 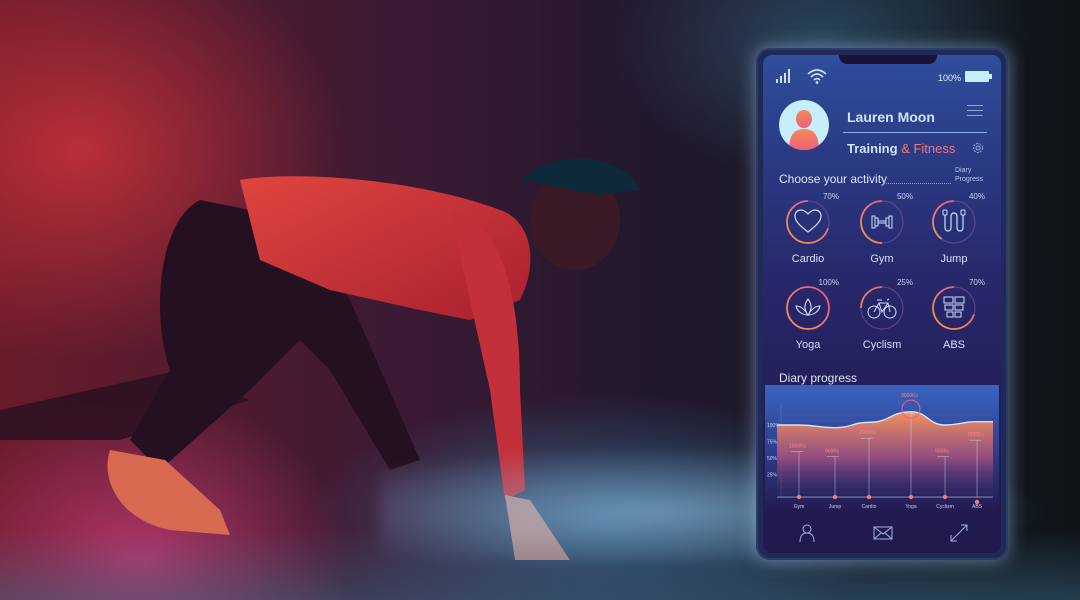 What do you see at coordinates (978, 148) in the screenshot?
I see `gear-icon` at bounding box center [978, 148].